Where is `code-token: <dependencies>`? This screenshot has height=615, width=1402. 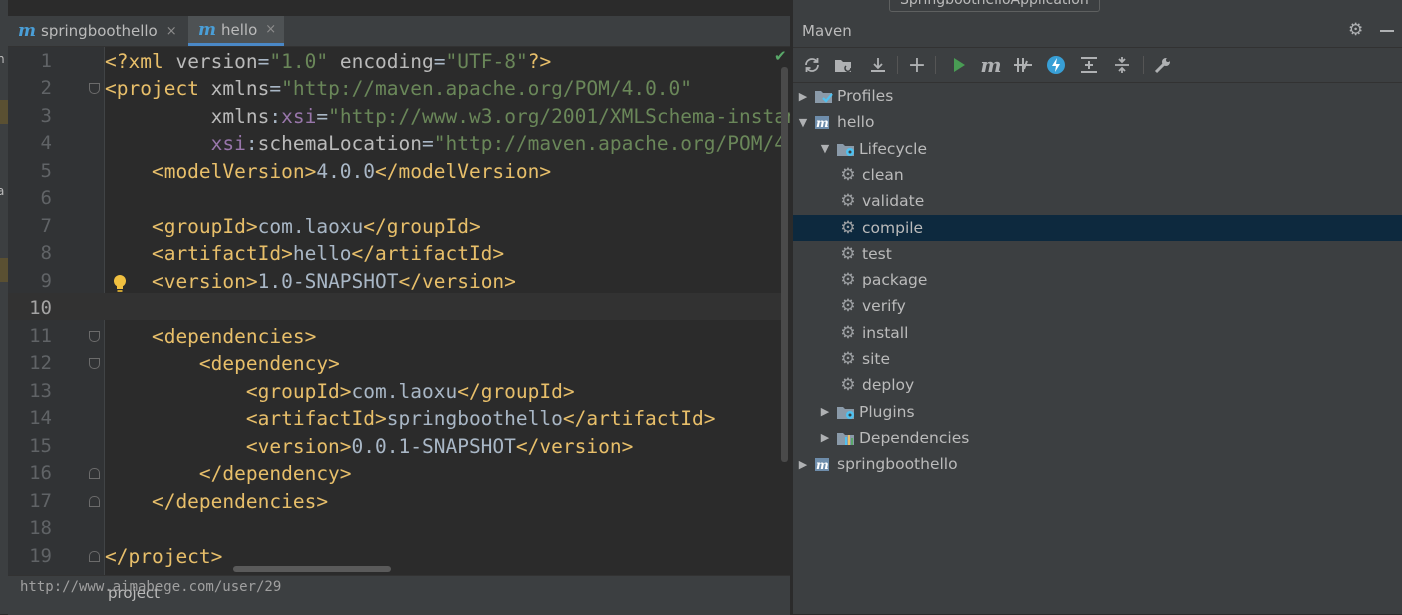
code-token: <dependencies> is located at coordinates (211, 336).